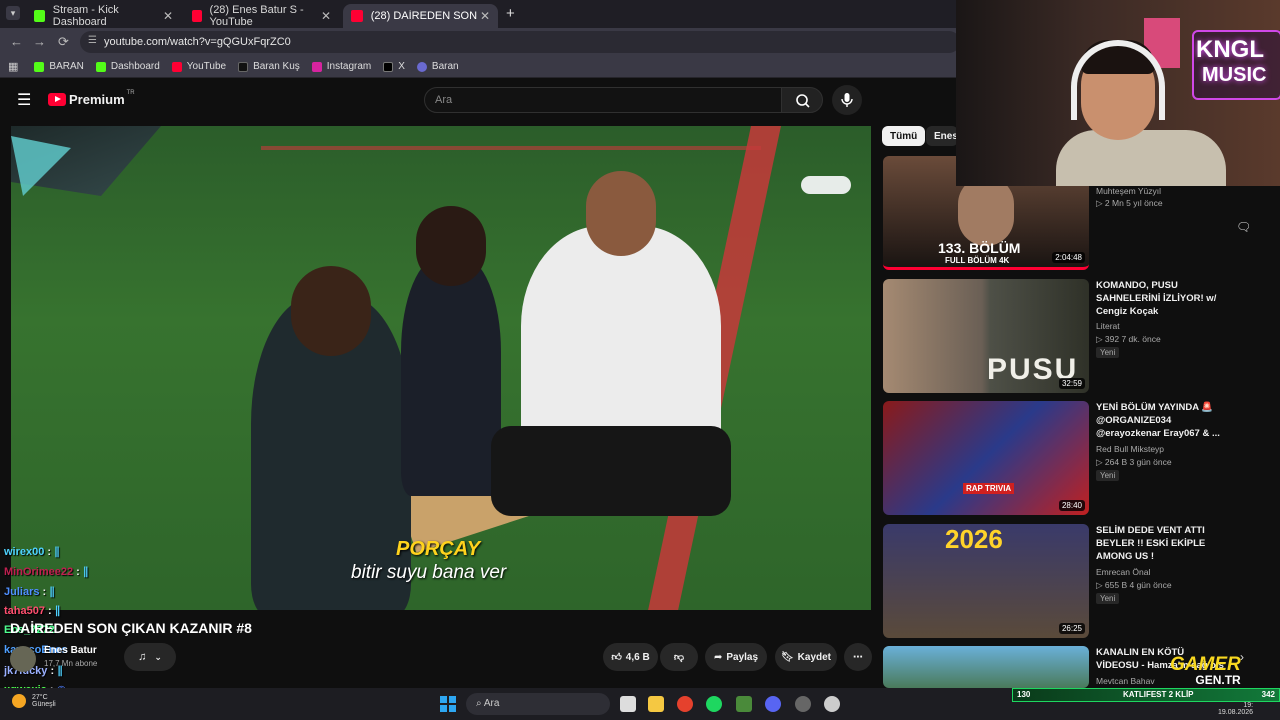 The image size is (1280, 720). What do you see at coordinates (1123, 572) in the screenshot?
I see `recommendation-channel: Emrecan Önal` at bounding box center [1123, 572].